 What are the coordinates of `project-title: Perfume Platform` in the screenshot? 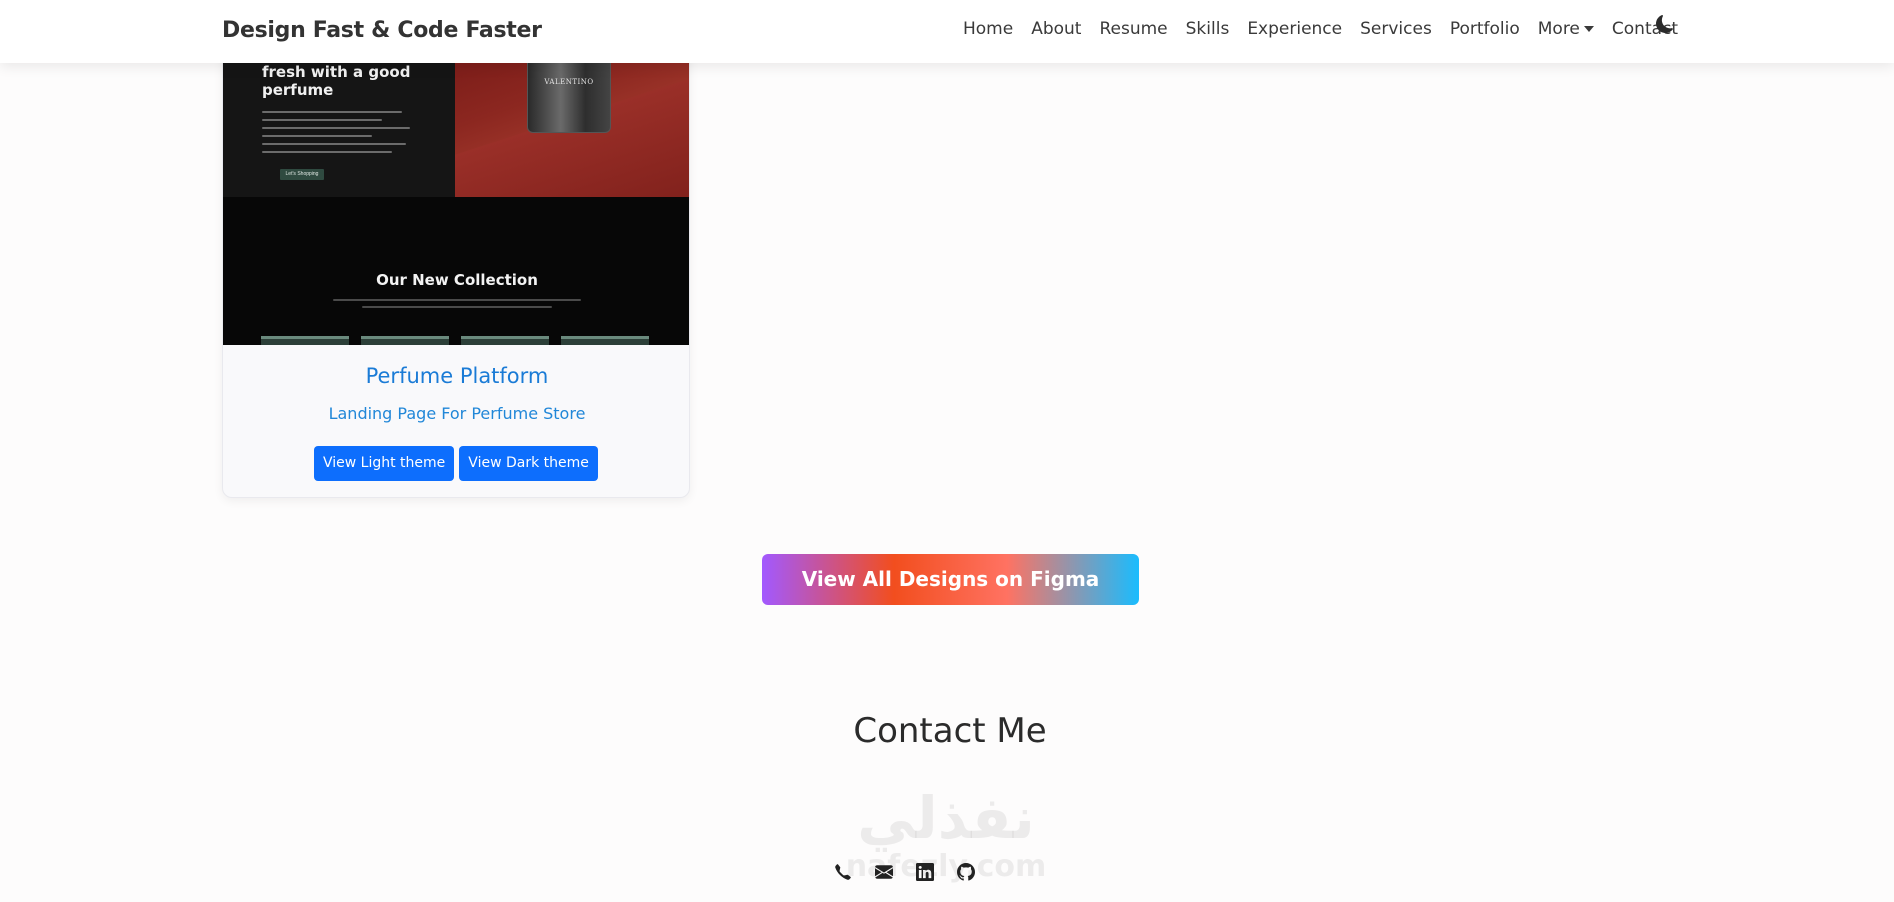 It's located at (457, 376).